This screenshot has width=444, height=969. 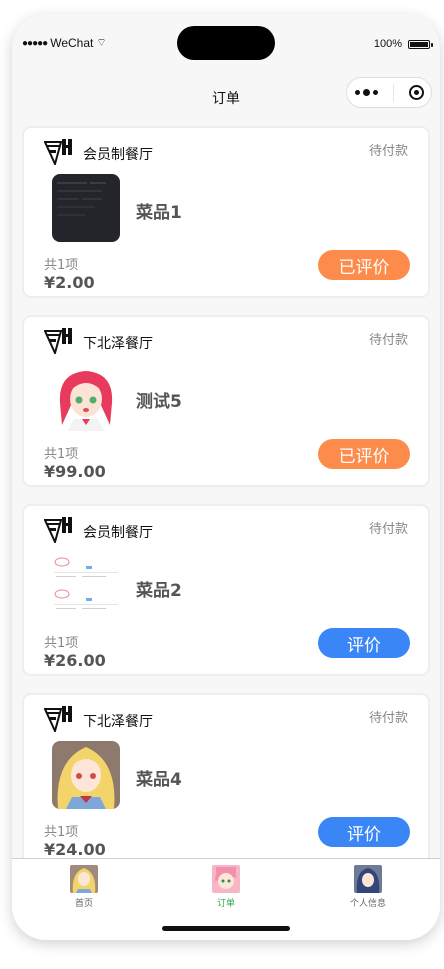 I want to click on wifi-icon: ⌔, so click(x=101, y=43).